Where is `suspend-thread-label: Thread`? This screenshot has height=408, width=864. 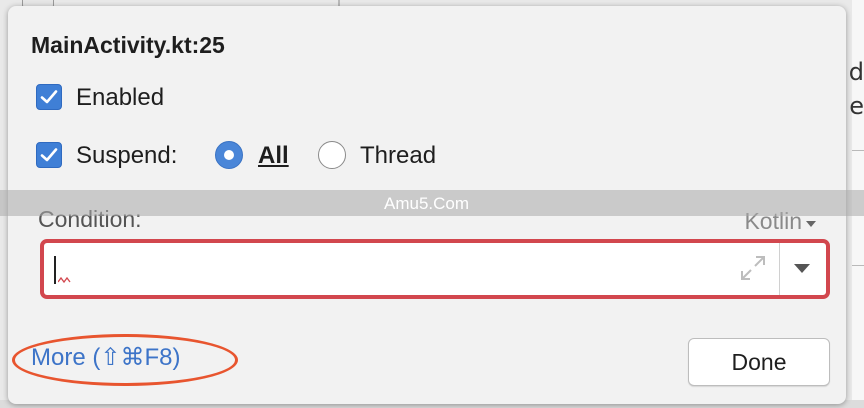
suspend-thread-label: Thread is located at coordinates (398, 156).